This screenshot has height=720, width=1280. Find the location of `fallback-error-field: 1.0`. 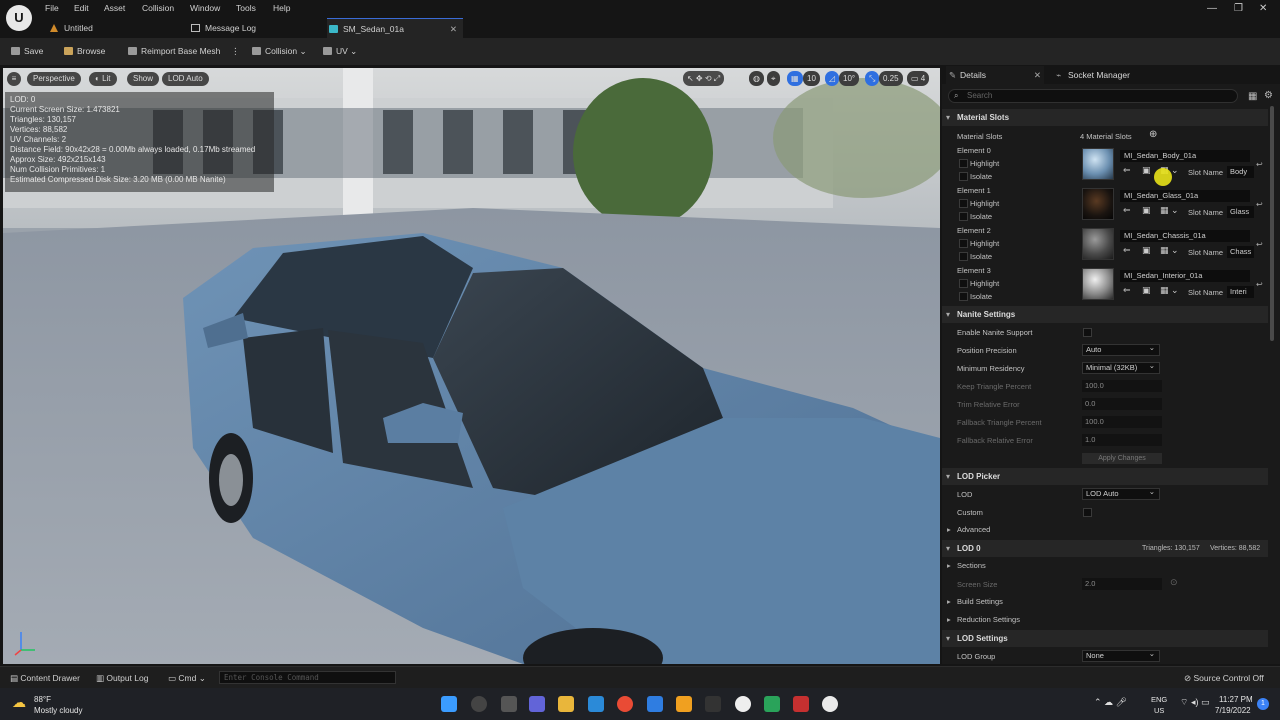

fallback-error-field: 1.0 is located at coordinates (1122, 440).